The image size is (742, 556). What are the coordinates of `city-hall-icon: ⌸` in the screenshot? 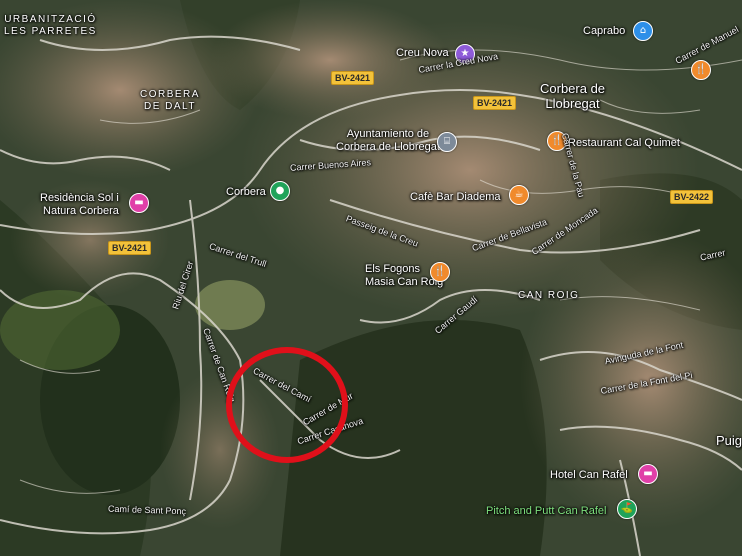 It's located at (447, 142).